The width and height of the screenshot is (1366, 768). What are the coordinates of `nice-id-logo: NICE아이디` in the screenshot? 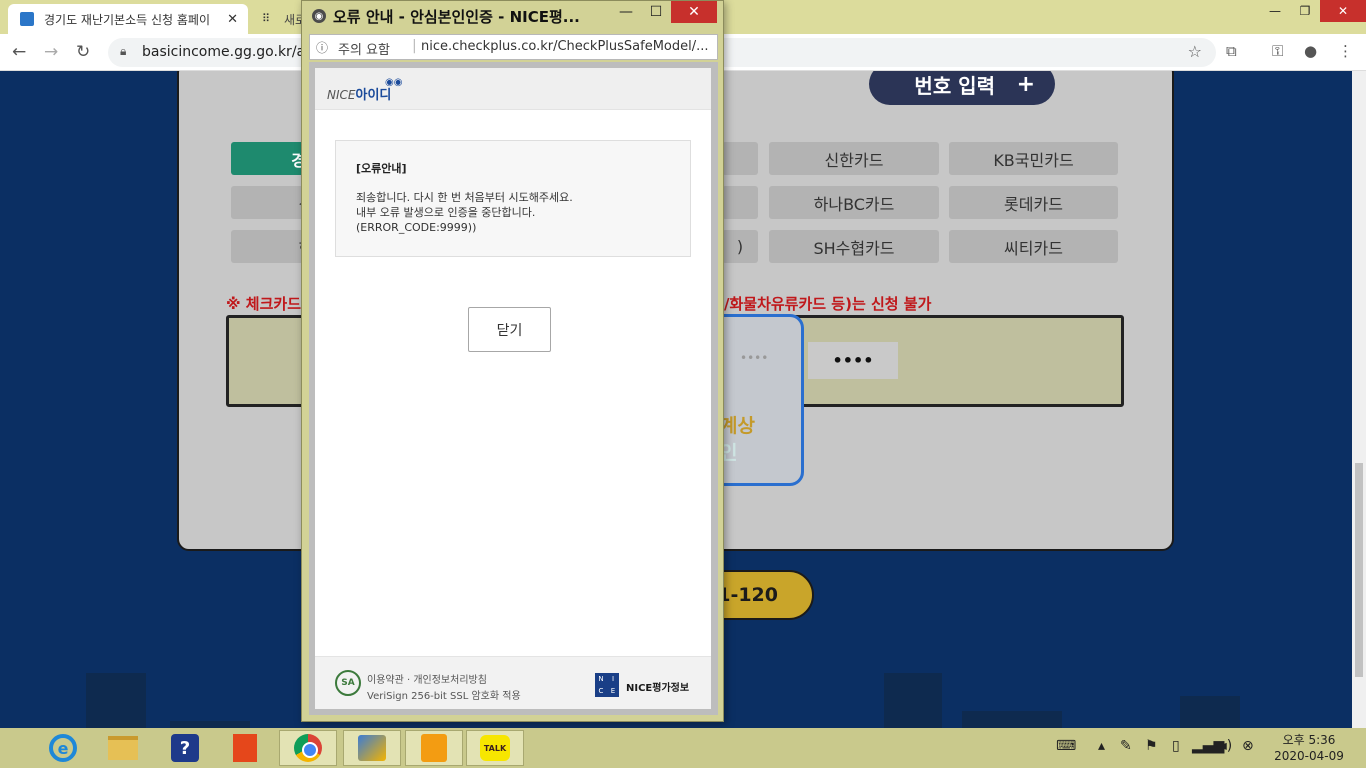 It's located at (359, 93).